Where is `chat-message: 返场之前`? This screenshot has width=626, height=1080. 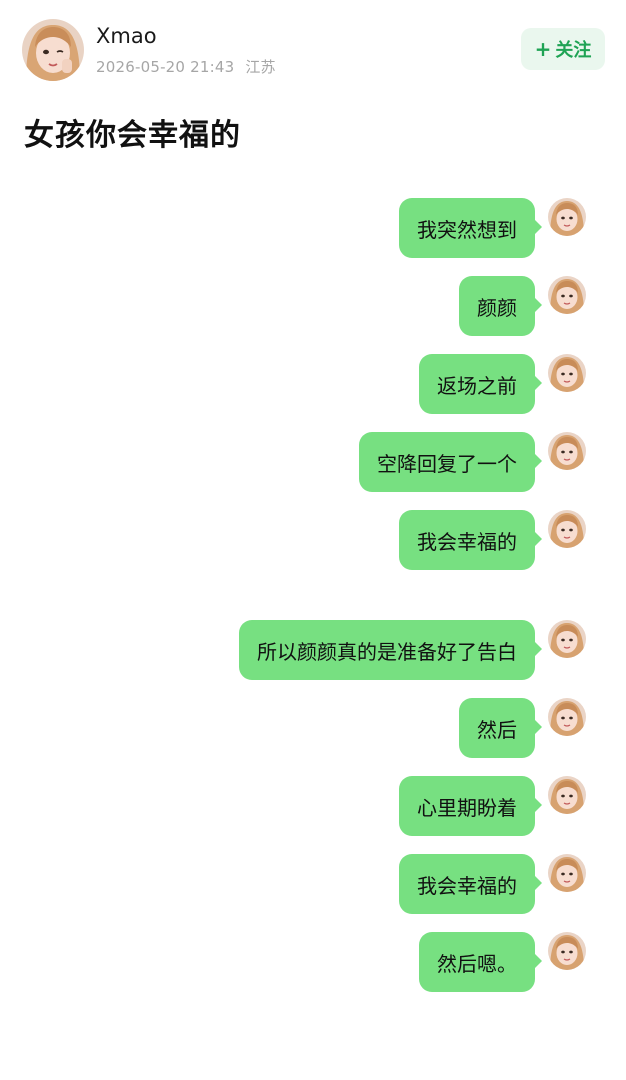 chat-message: 返场之前 is located at coordinates (502, 385).